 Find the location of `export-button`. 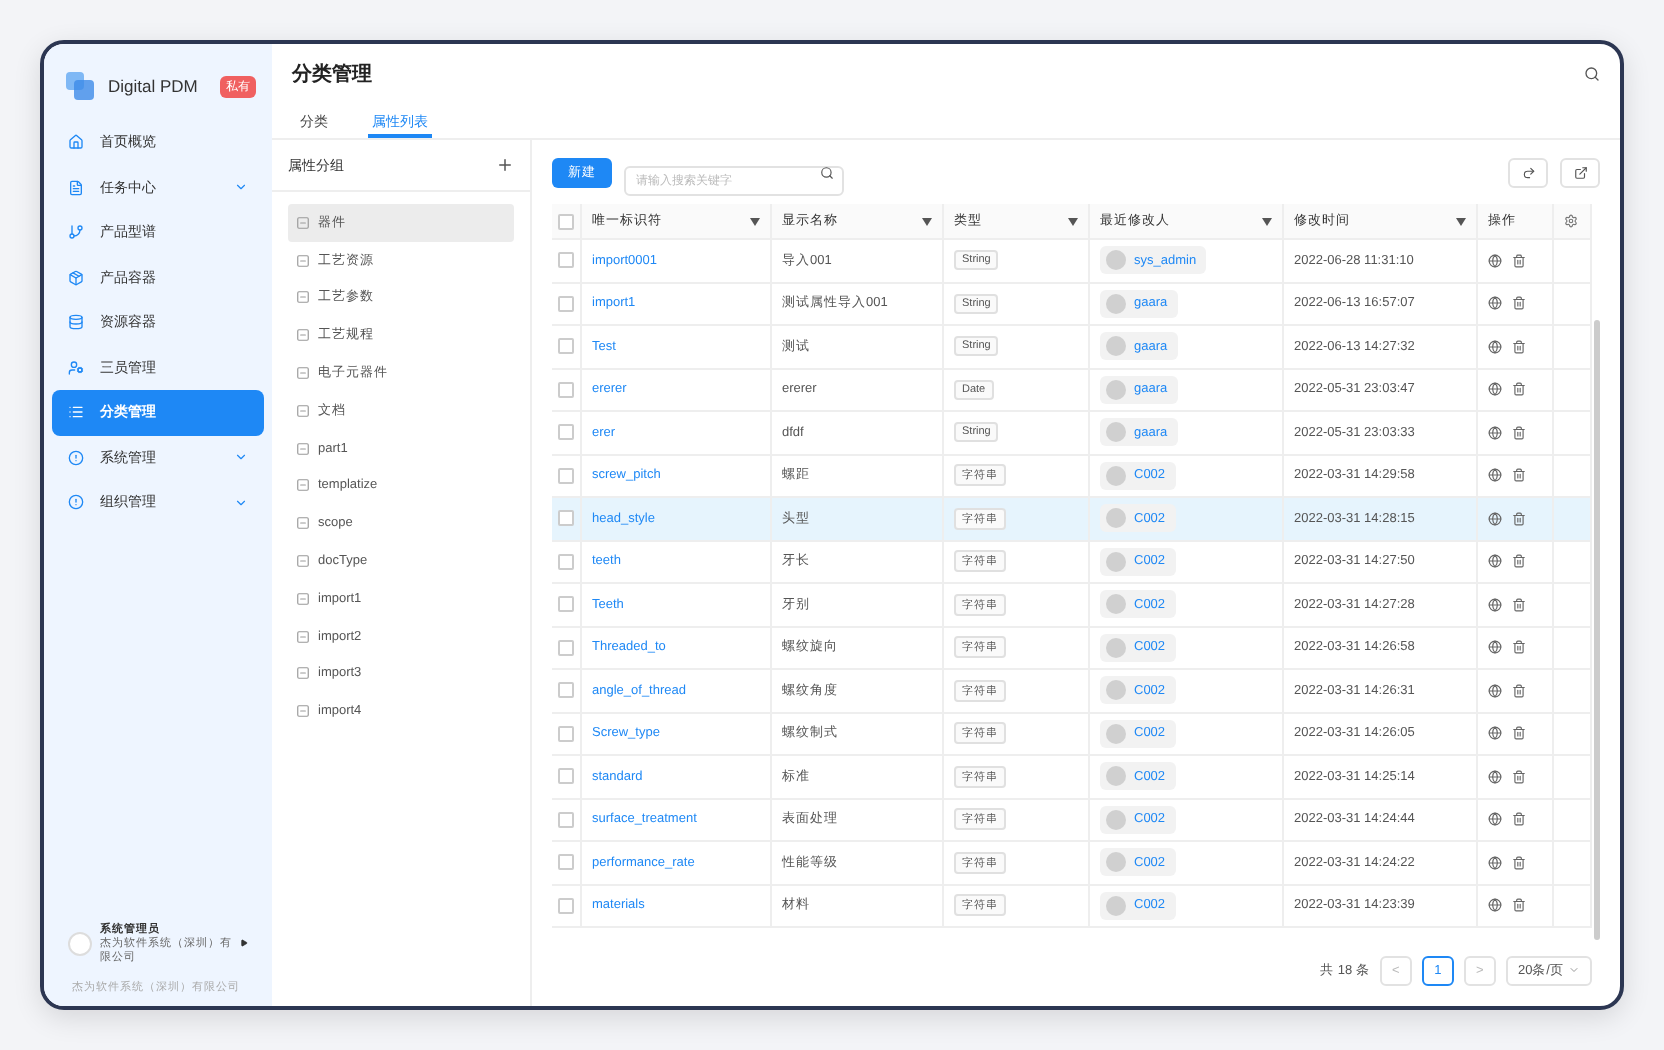

export-button is located at coordinates (1580, 172).